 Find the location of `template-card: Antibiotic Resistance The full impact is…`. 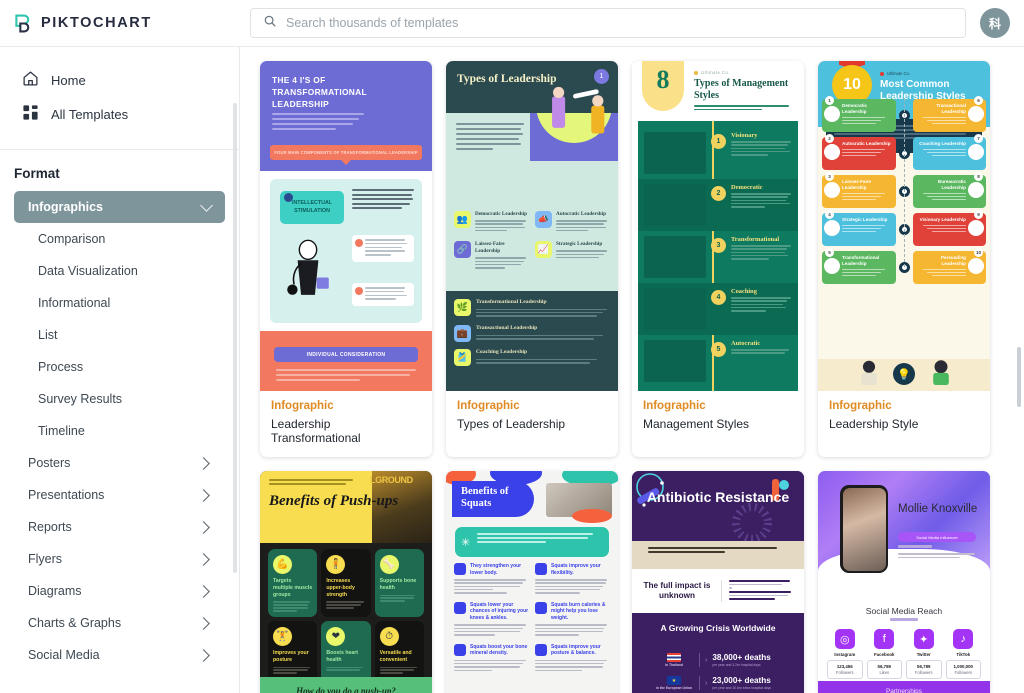

template-card: Antibiotic Resistance The full impact is… is located at coordinates (718, 582).